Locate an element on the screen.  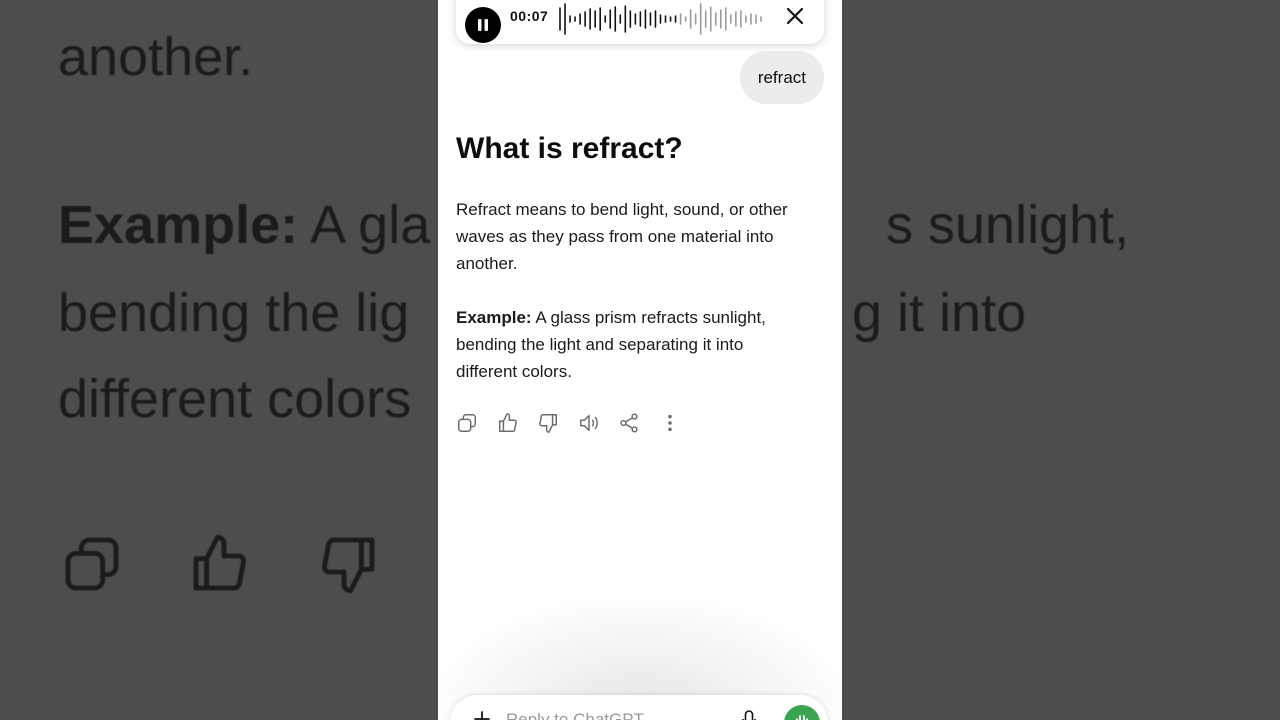
bg-thumbs-up-icon is located at coordinates (220, 564).